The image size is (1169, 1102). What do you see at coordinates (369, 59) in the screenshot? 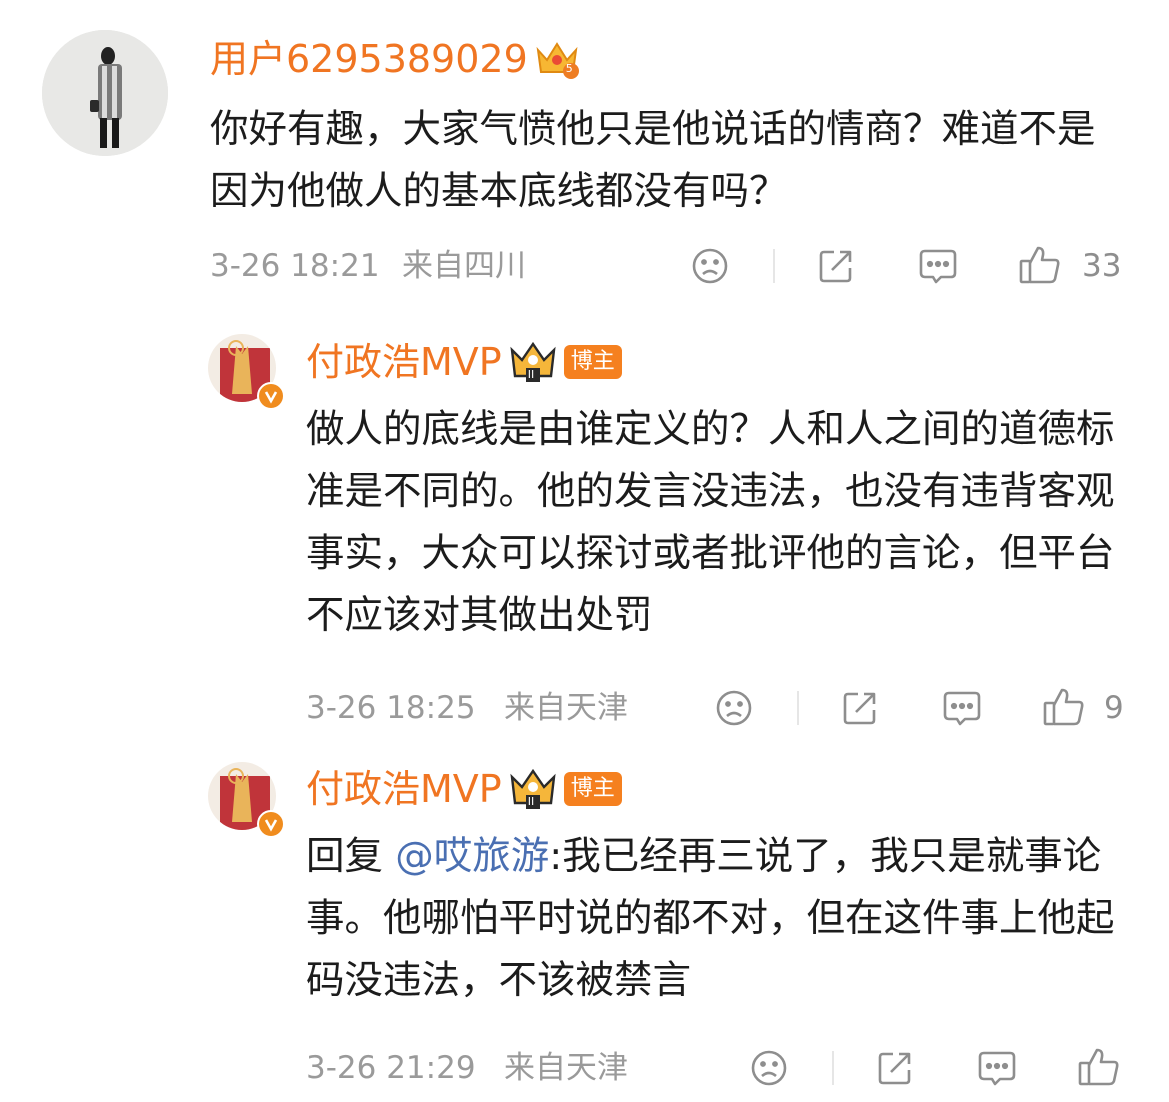
I see `author-name: 用户6295389029` at bounding box center [369, 59].